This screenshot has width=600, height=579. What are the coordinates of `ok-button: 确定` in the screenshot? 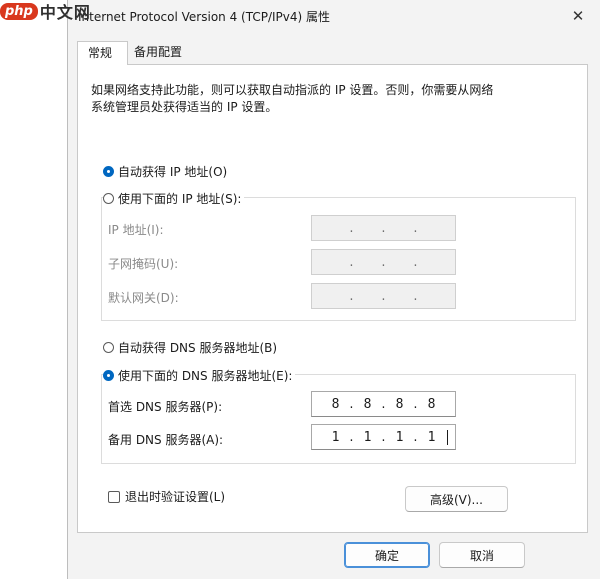 It's located at (387, 555).